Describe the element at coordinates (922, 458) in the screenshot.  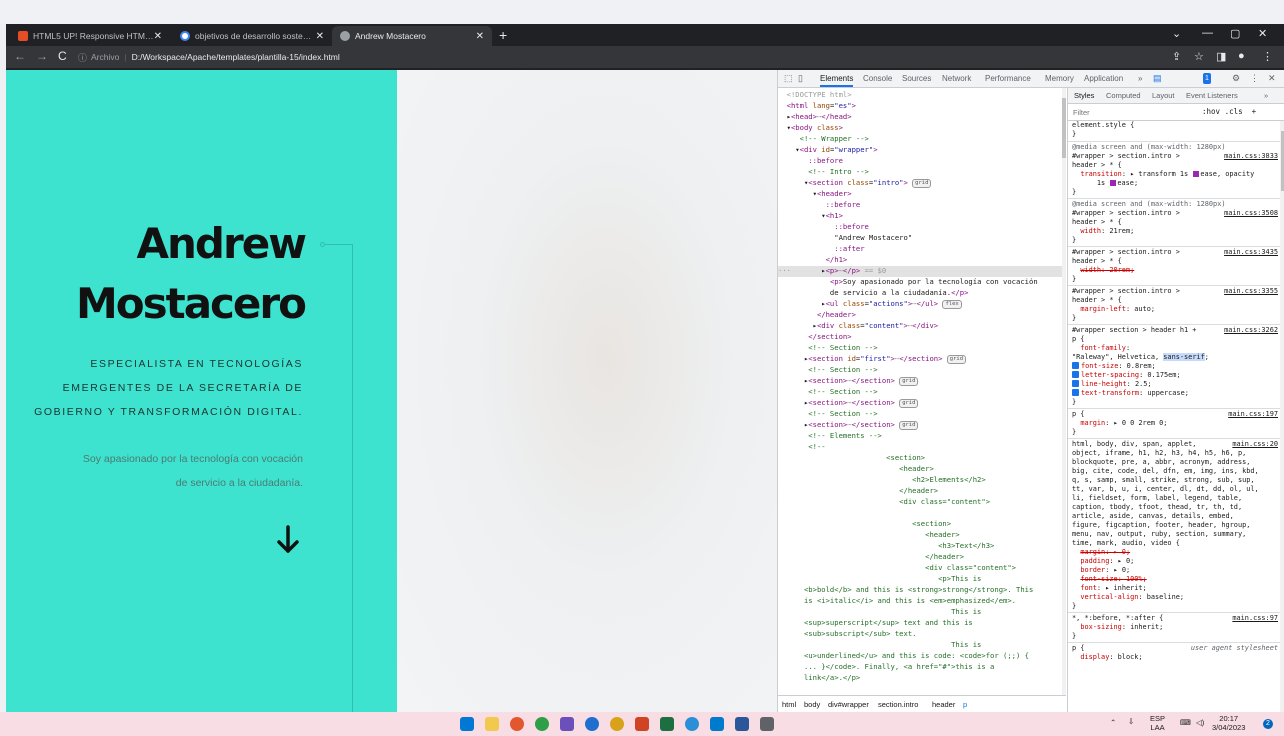
I see `dom-node: <section>` at that location.